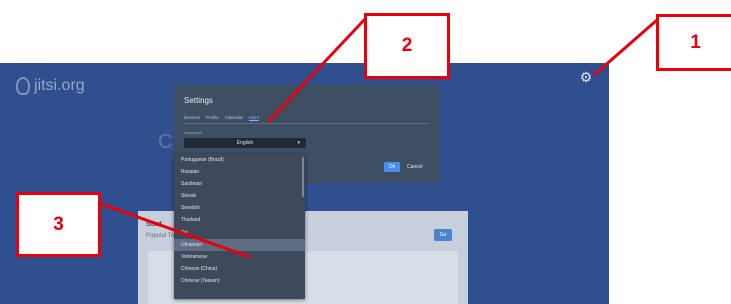 The width and height of the screenshot is (731, 304). What do you see at coordinates (239, 257) in the screenshot?
I see `dropdown-item: Vietnamese` at bounding box center [239, 257].